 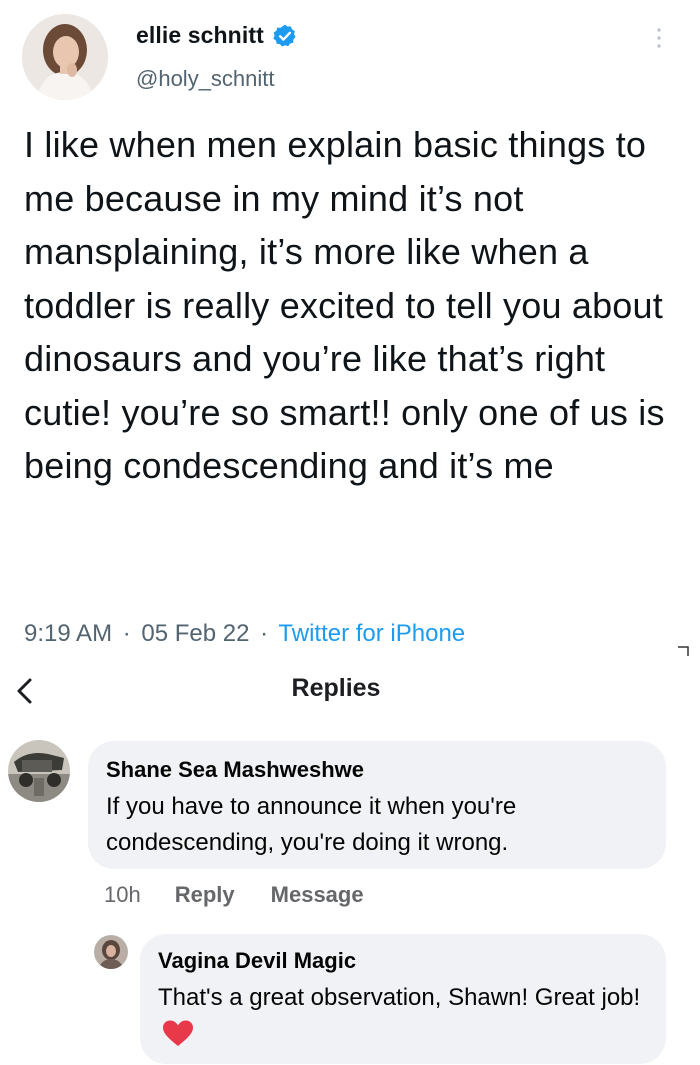 What do you see at coordinates (235, 770) in the screenshot?
I see `commenter-name: Shane Sea Mashweshwe` at bounding box center [235, 770].